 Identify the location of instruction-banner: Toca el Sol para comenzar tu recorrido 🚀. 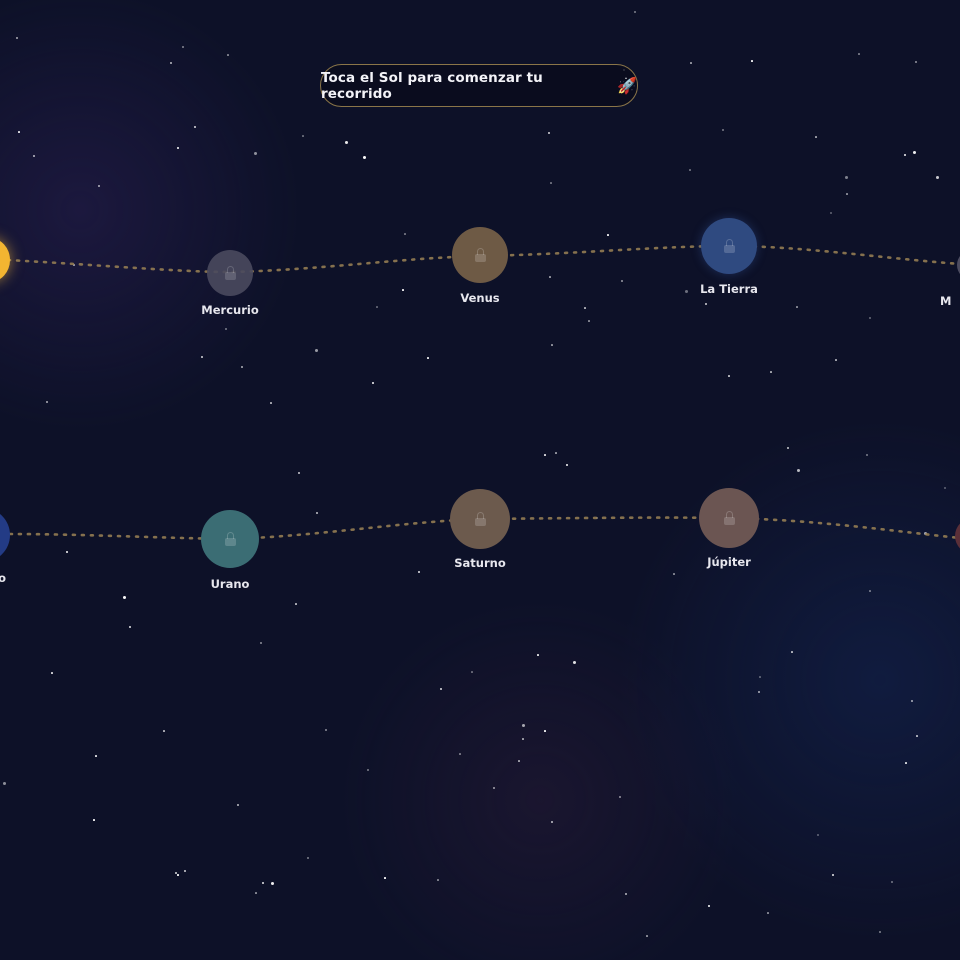
(479, 85).